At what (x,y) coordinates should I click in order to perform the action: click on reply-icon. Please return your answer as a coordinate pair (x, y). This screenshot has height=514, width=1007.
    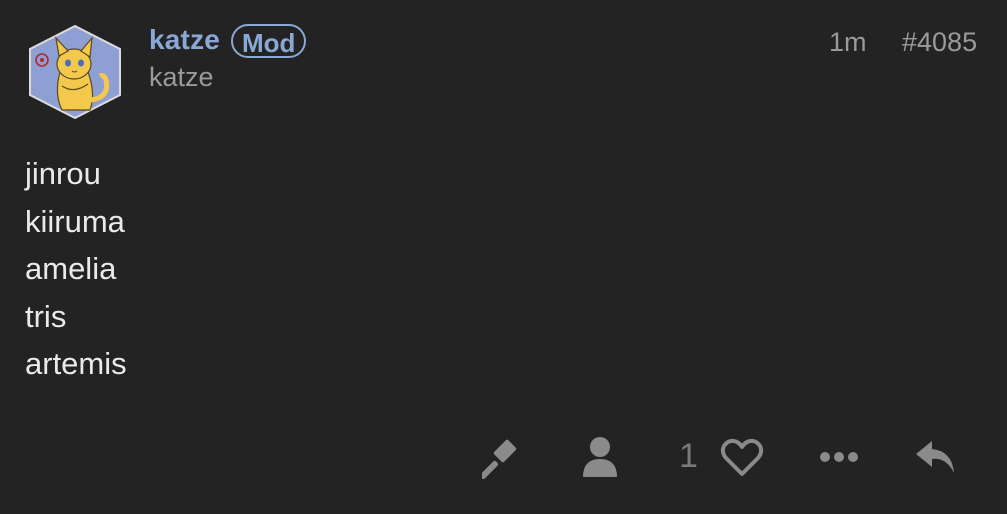
    Looking at the image, I should click on (935, 457).